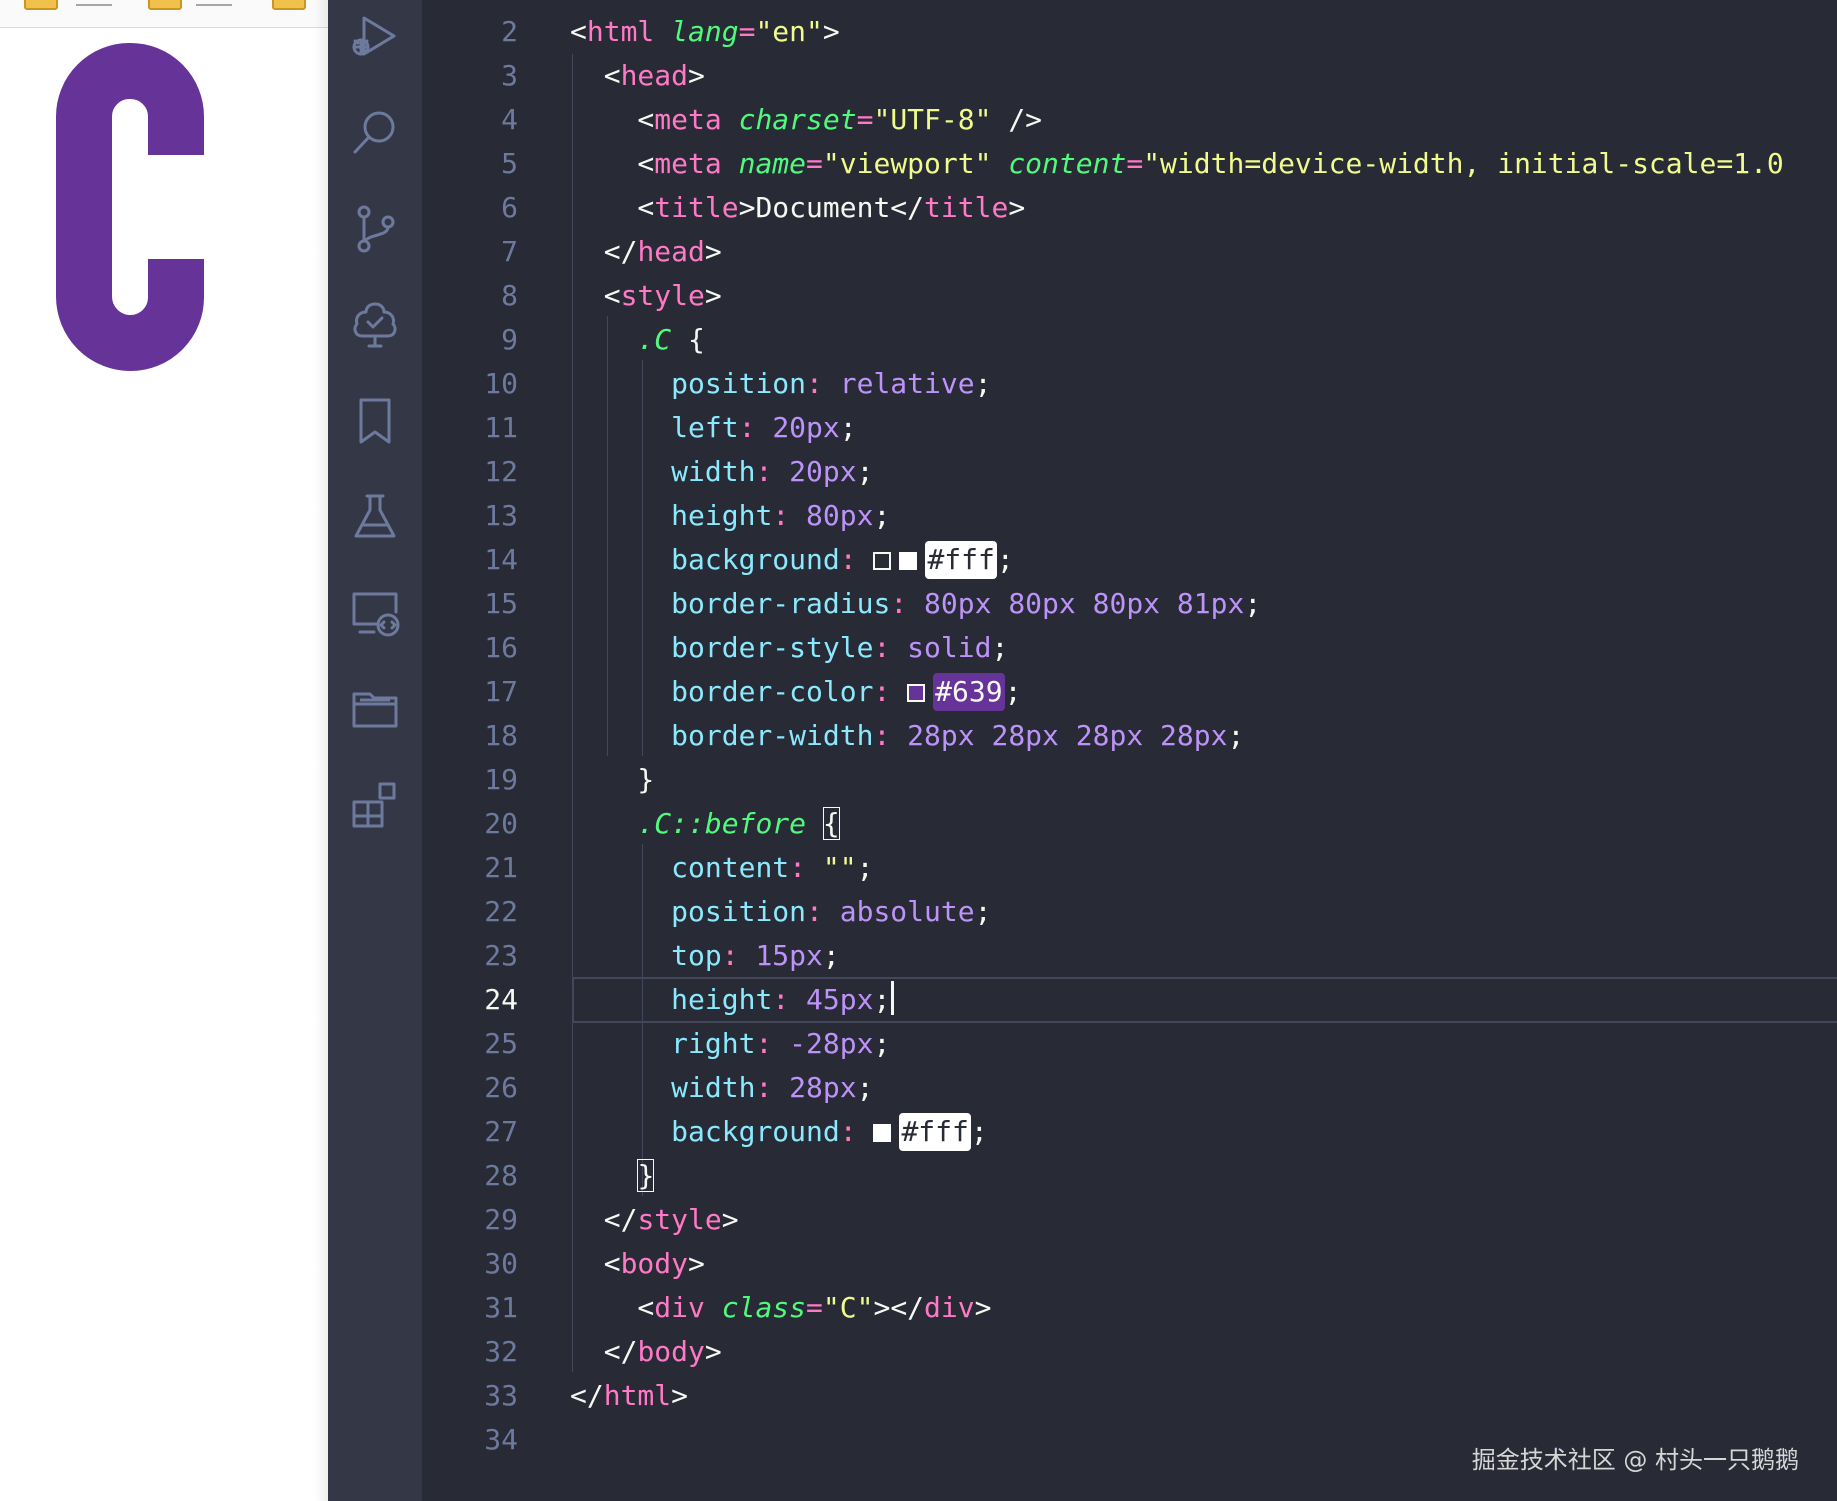  Describe the element at coordinates (375, 229) in the screenshot. I see `source-control-icon` at that location.